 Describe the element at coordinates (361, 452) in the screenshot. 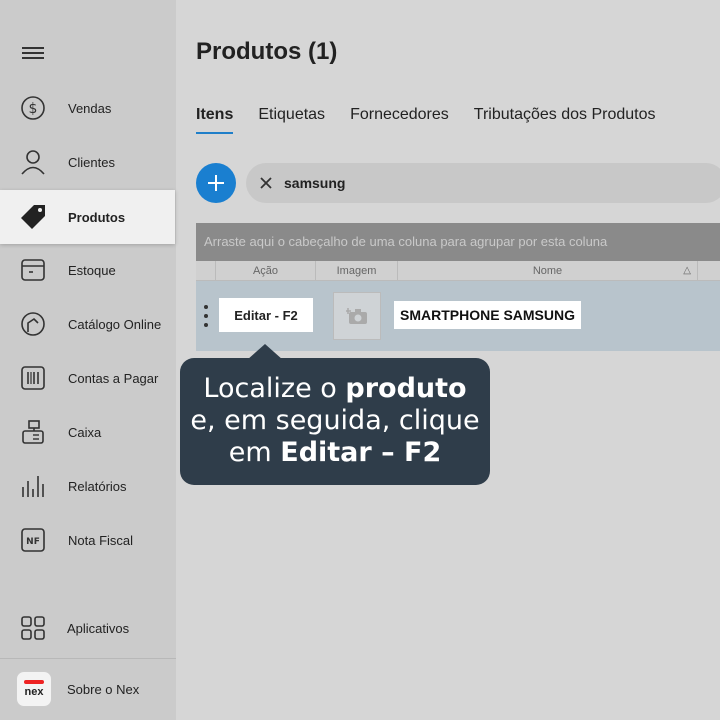

I see `tooltip-bold-text: Editar – F2` at that location.